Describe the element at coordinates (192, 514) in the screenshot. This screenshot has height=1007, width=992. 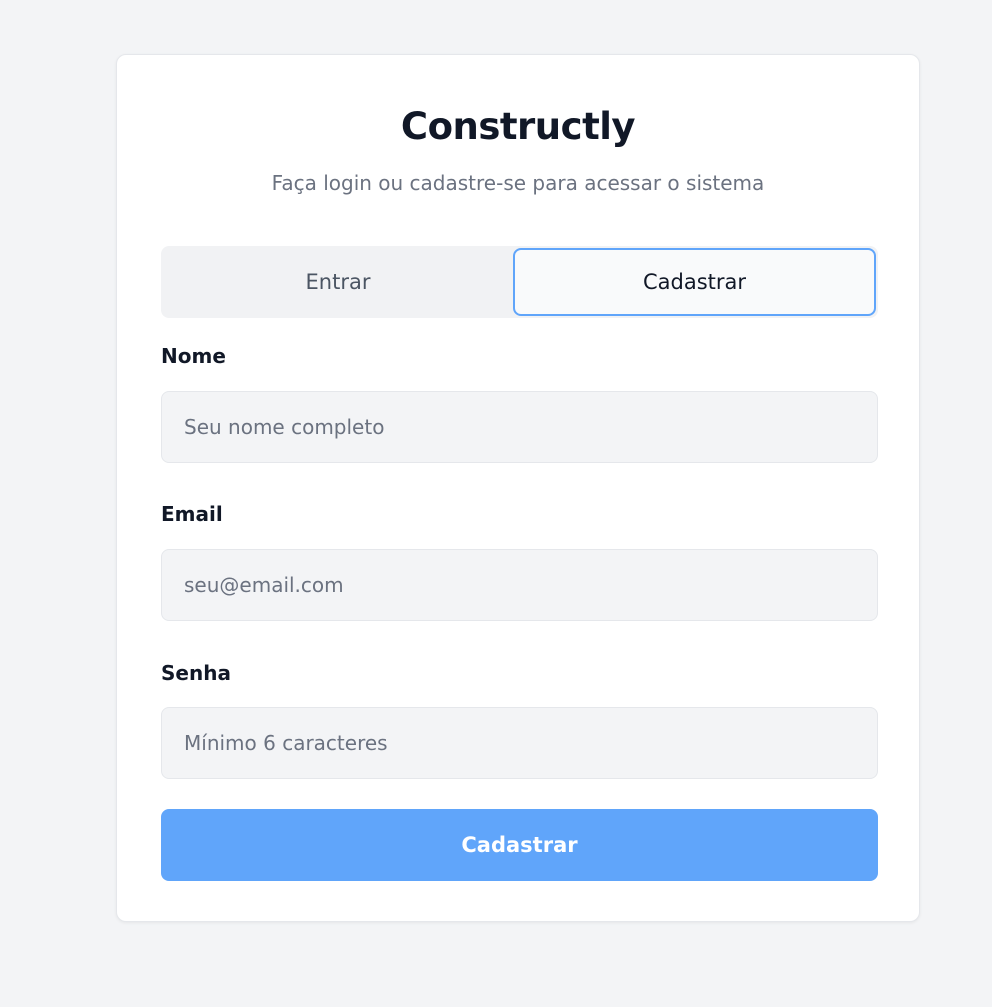
I see `email-label: Email` at that location.